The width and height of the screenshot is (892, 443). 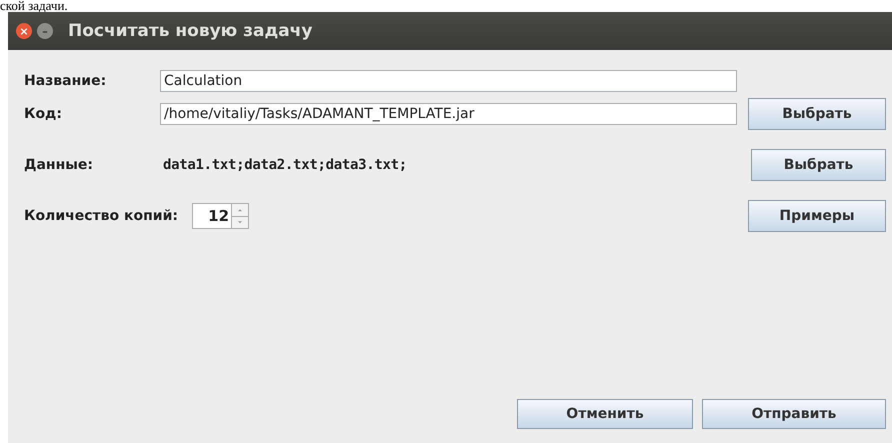 I want to click on choose-code-button: Выбрать, so click(x=817, y=114).